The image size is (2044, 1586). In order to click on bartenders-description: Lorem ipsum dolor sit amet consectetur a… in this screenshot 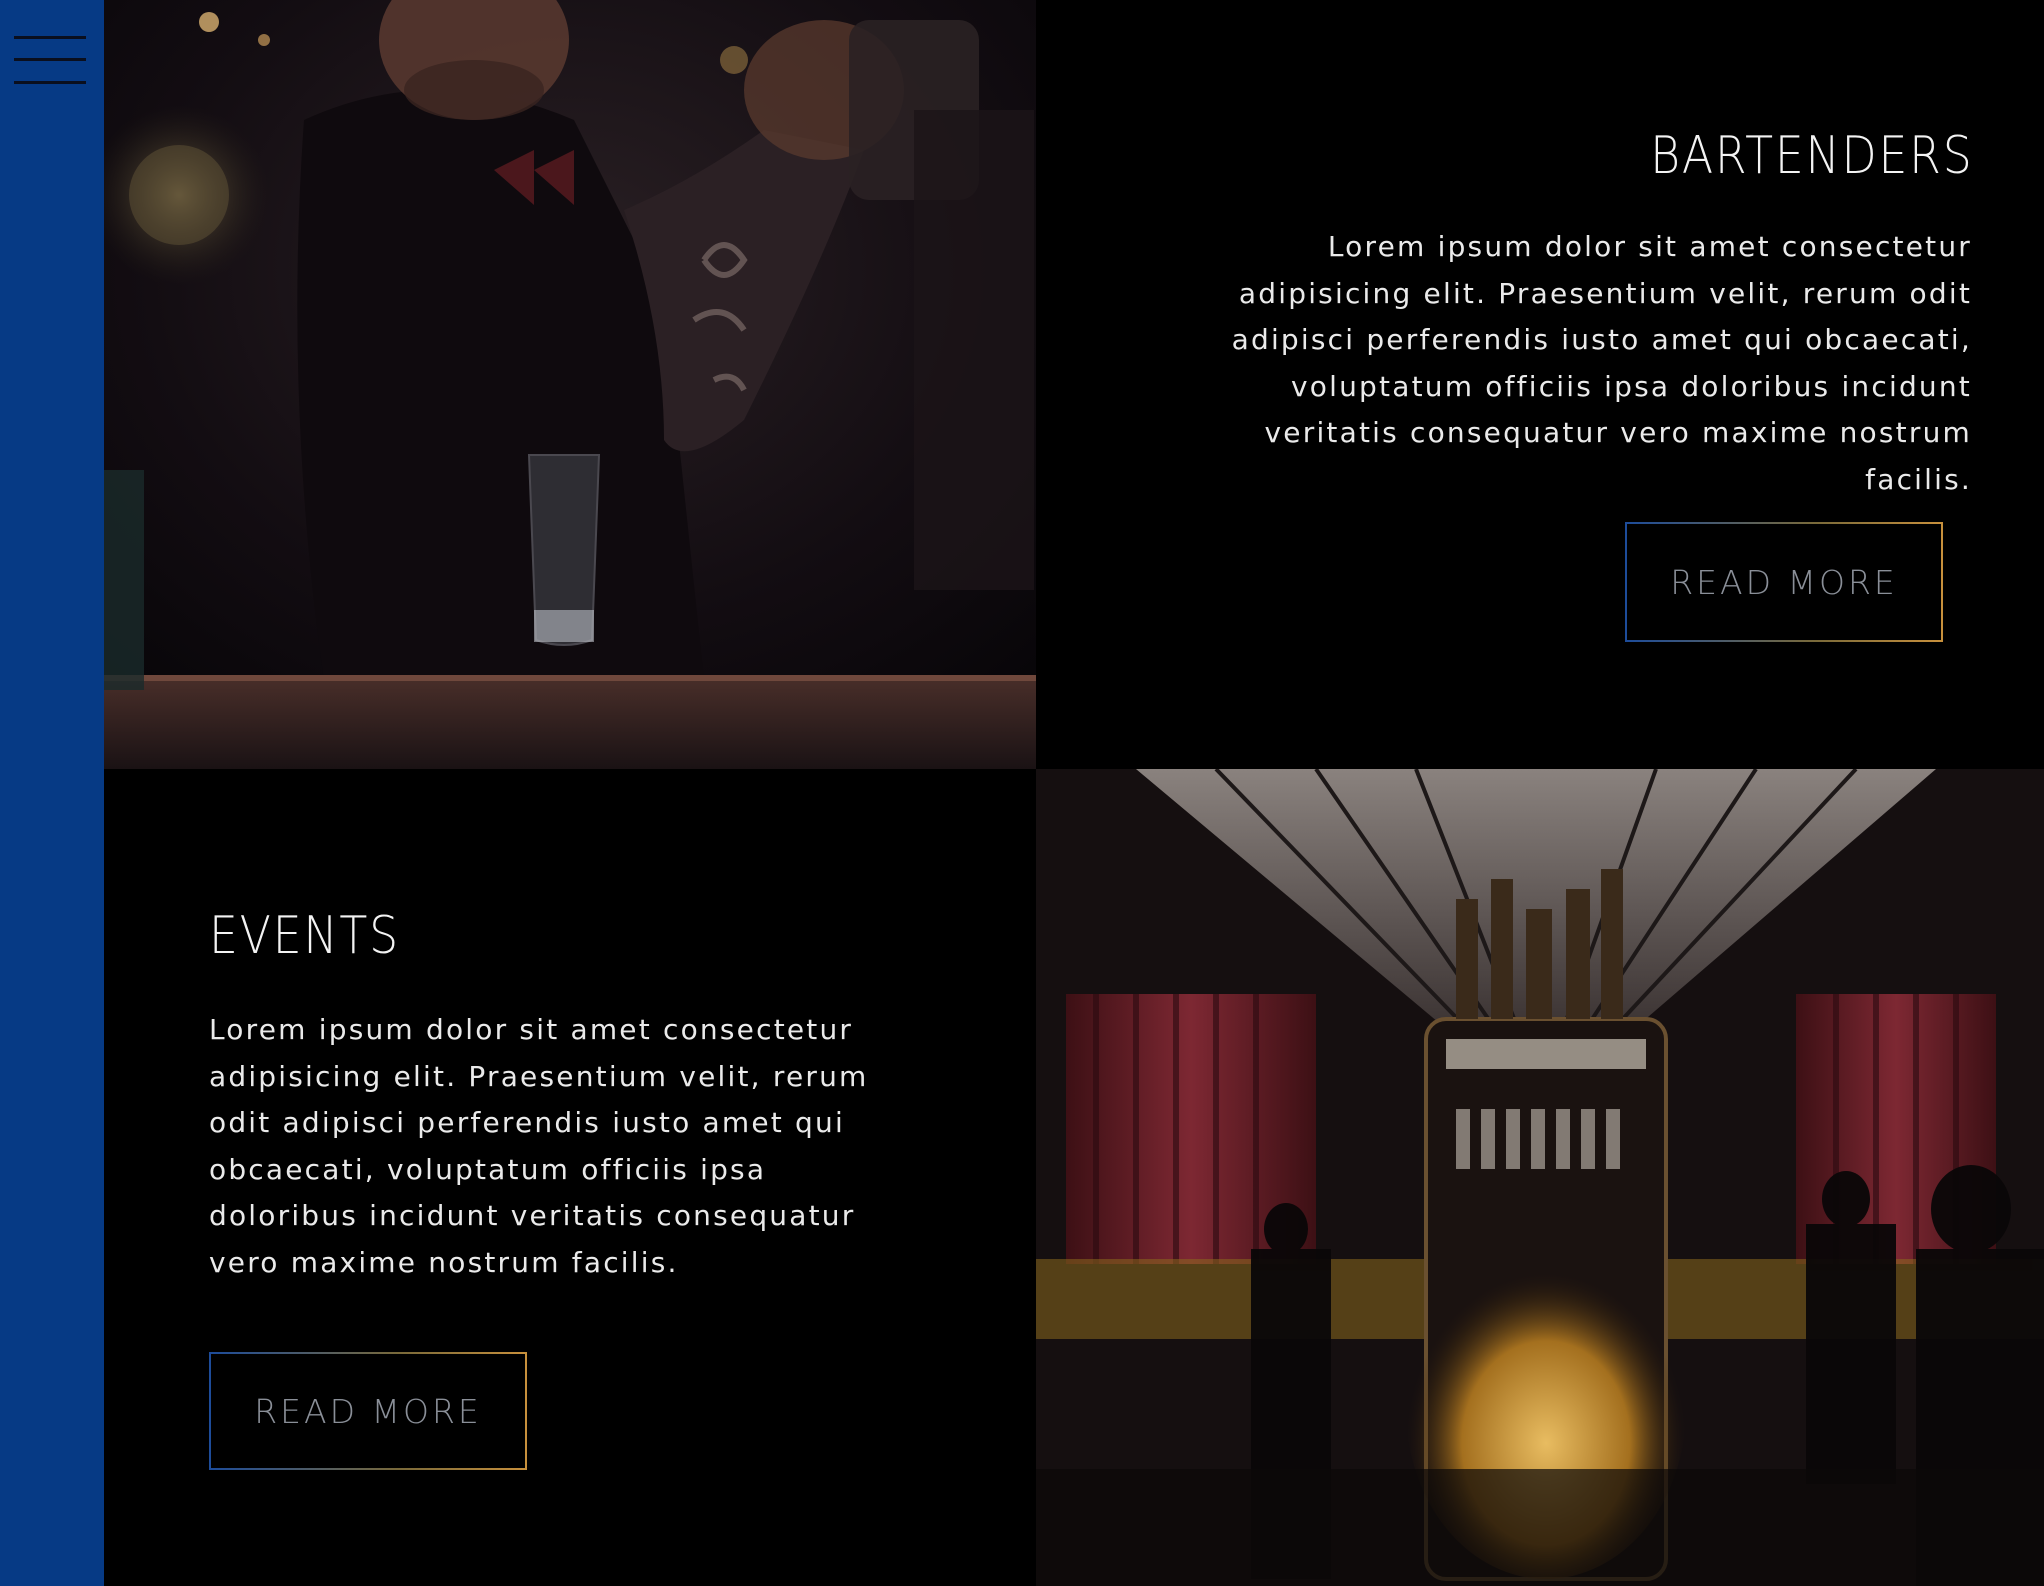, I will do `click(1601, 363)`.